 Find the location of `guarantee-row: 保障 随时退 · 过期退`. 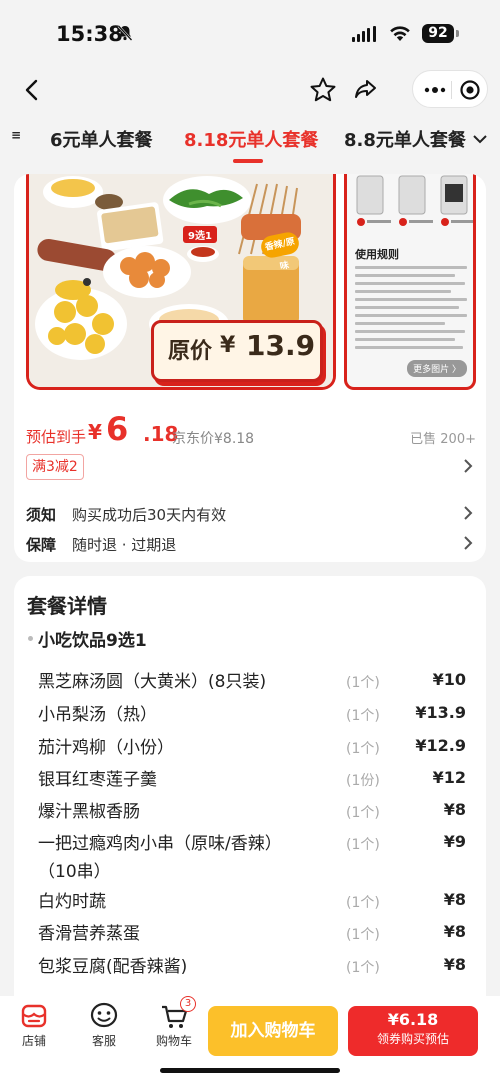

guarantee-row: 保障 随时退 · 过期退 is located at coordinates (251, 544).